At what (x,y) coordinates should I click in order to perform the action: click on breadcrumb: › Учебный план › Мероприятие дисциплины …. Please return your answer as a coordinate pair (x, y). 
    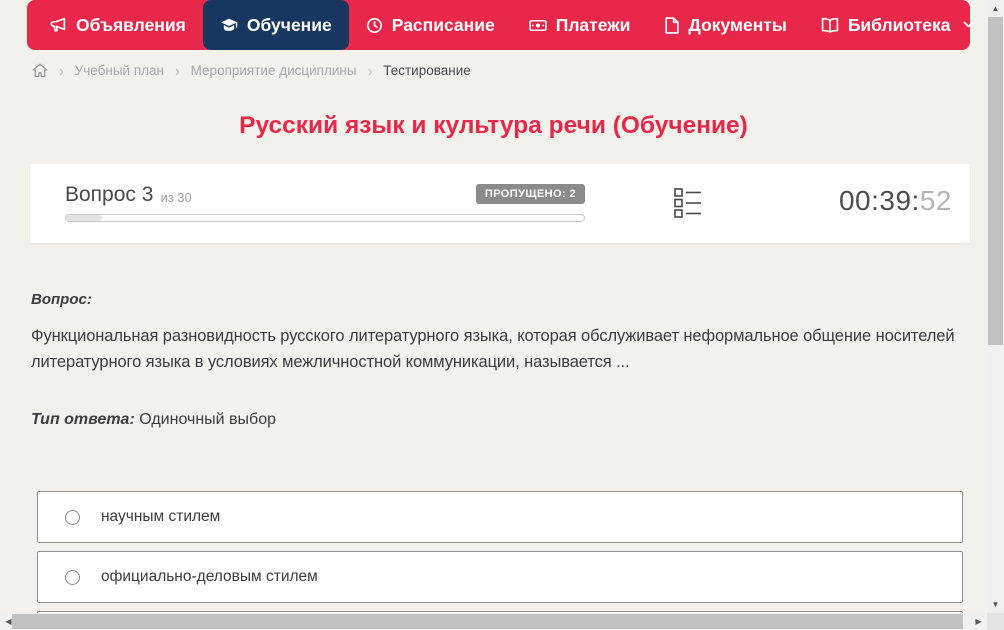
    Looking at the image, I should click on (251, 70).